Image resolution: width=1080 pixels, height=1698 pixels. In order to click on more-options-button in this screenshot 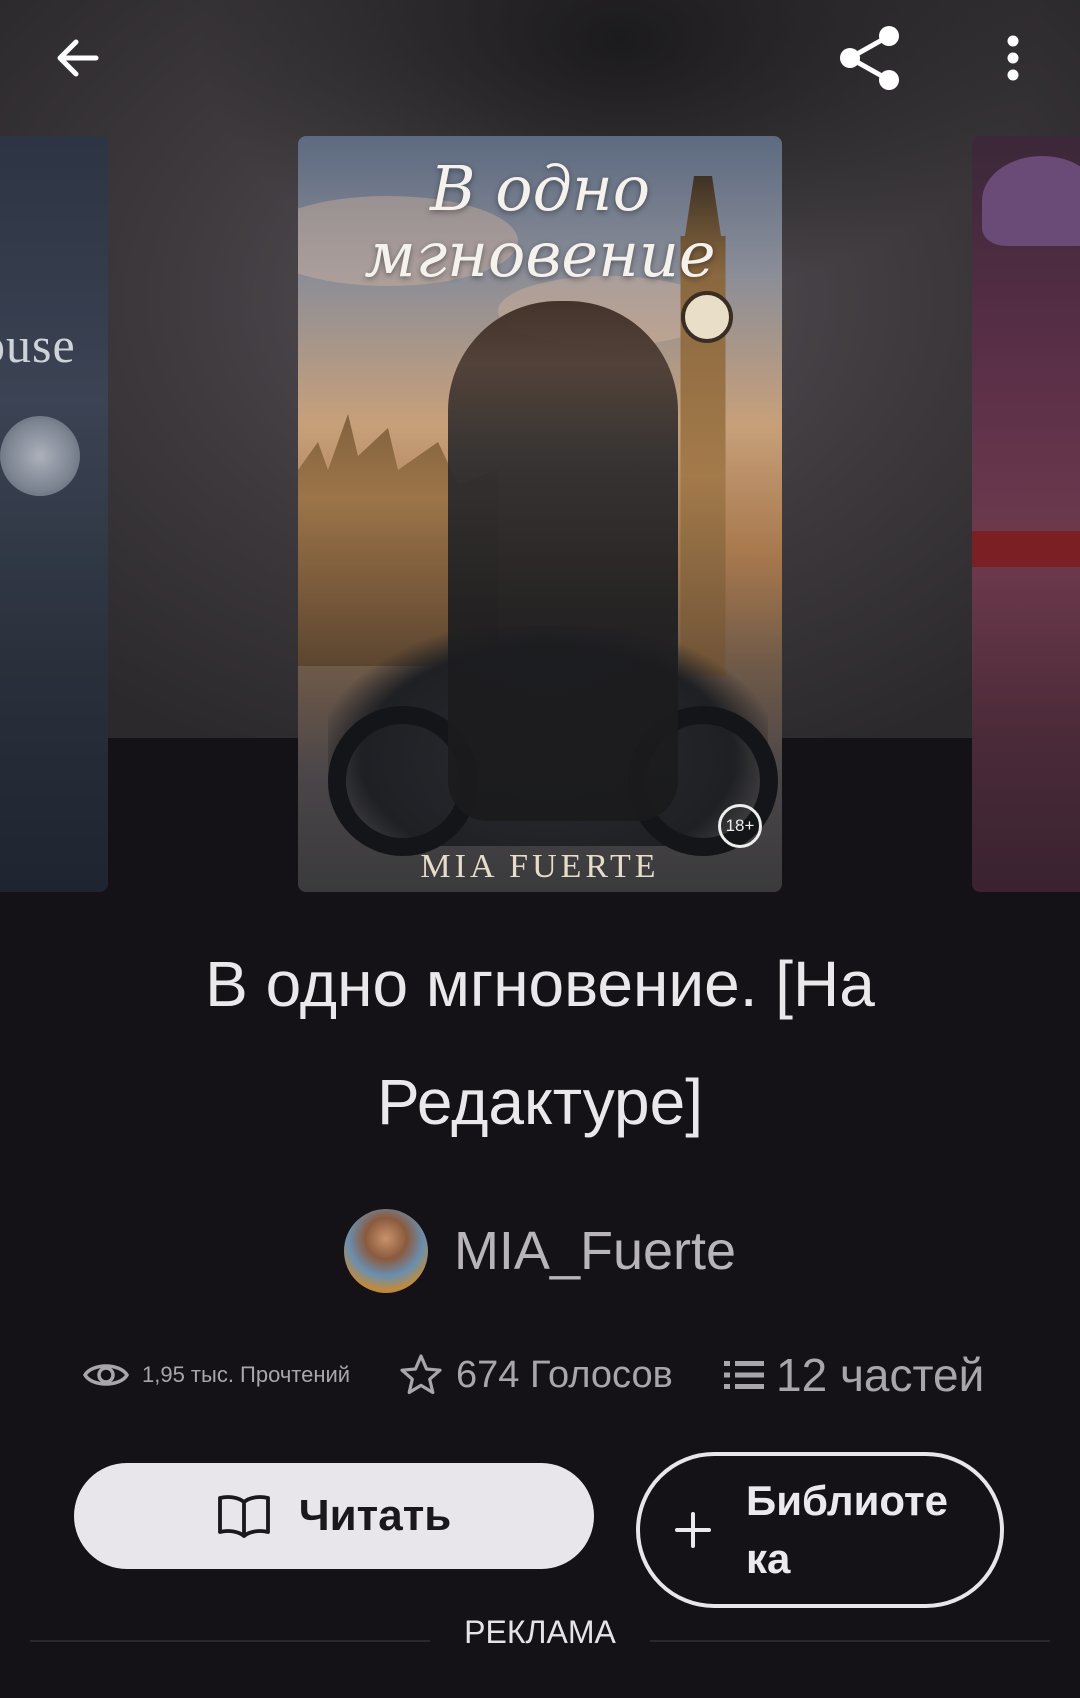, I will do `click(1013, 58)`.